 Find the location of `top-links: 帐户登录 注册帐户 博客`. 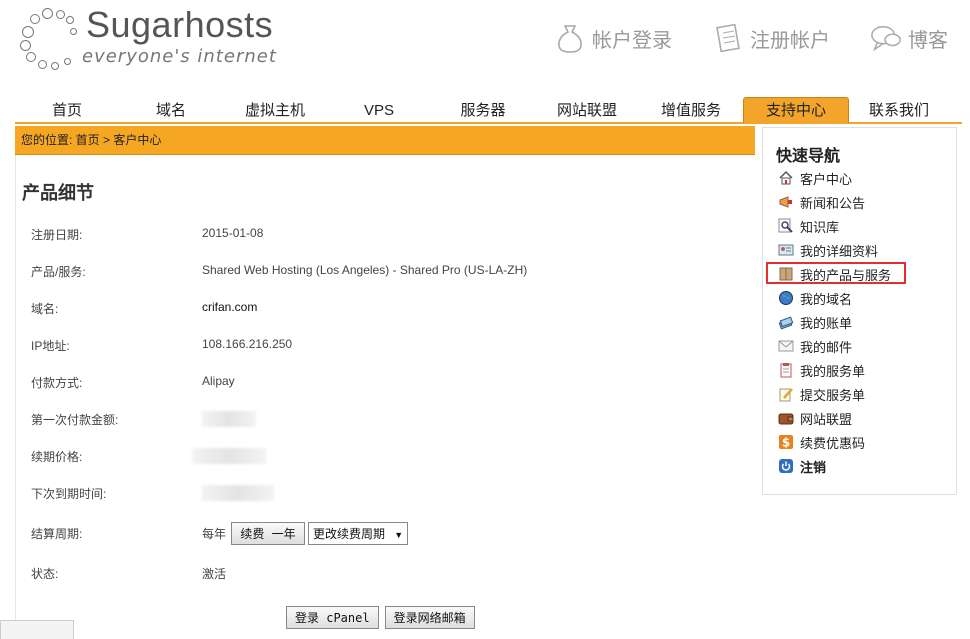

top-links: 帐户登录 注册帐户 博客 is located at coordinates (751, 38).